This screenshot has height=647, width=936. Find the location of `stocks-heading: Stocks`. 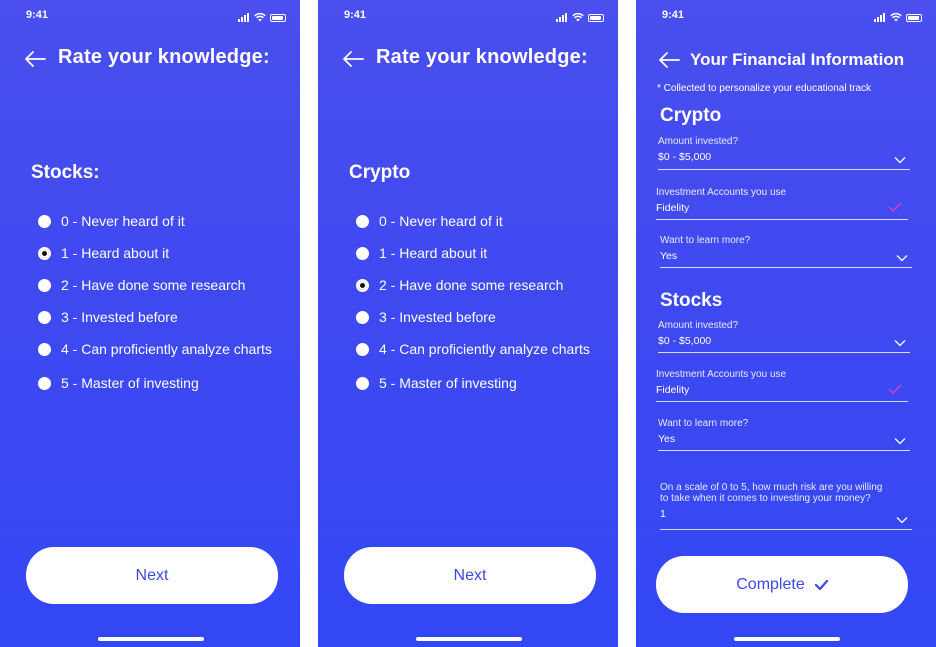

stocks-heading: Stocks is located at coordinates (691, 300).